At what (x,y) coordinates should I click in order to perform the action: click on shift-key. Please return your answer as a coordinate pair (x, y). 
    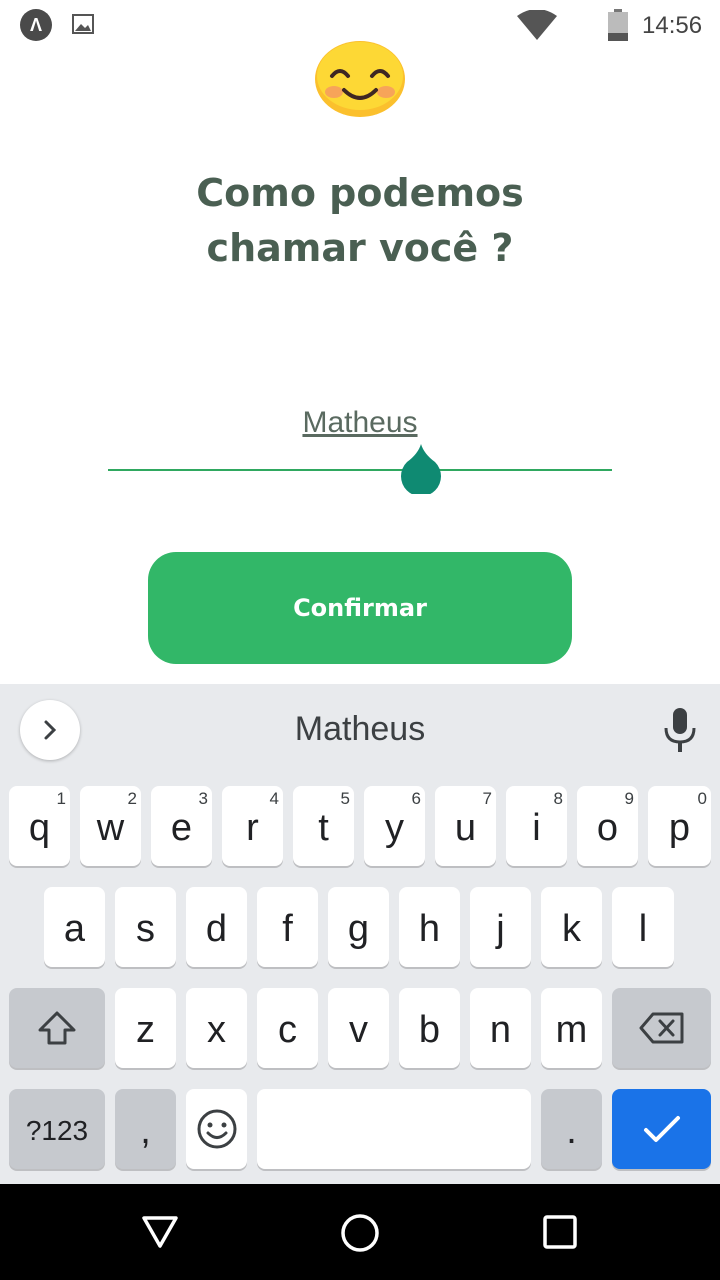
    Looking at the image, I should click on (57, 1028).